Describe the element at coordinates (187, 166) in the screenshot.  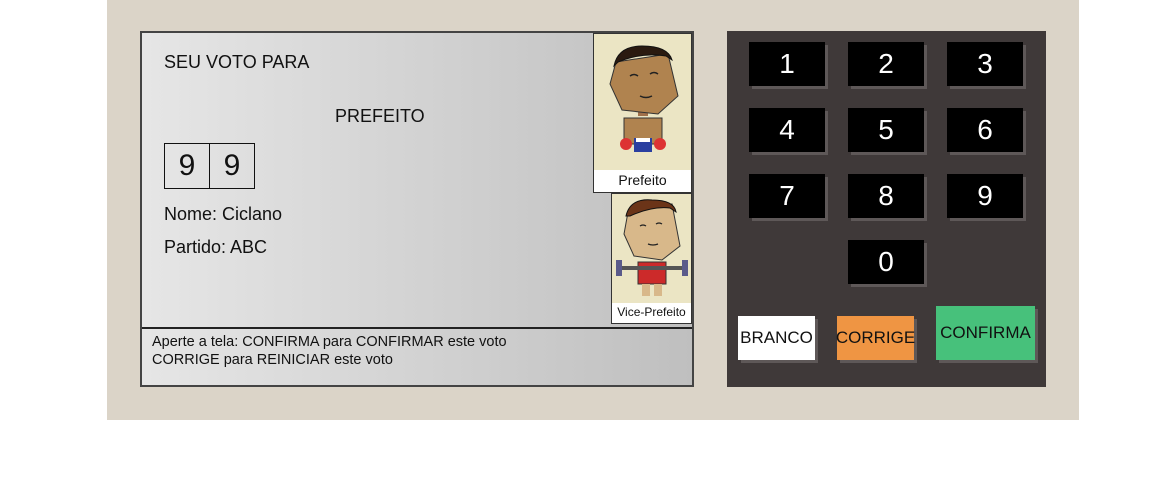
I see `digit-box-1: 9` at that location.